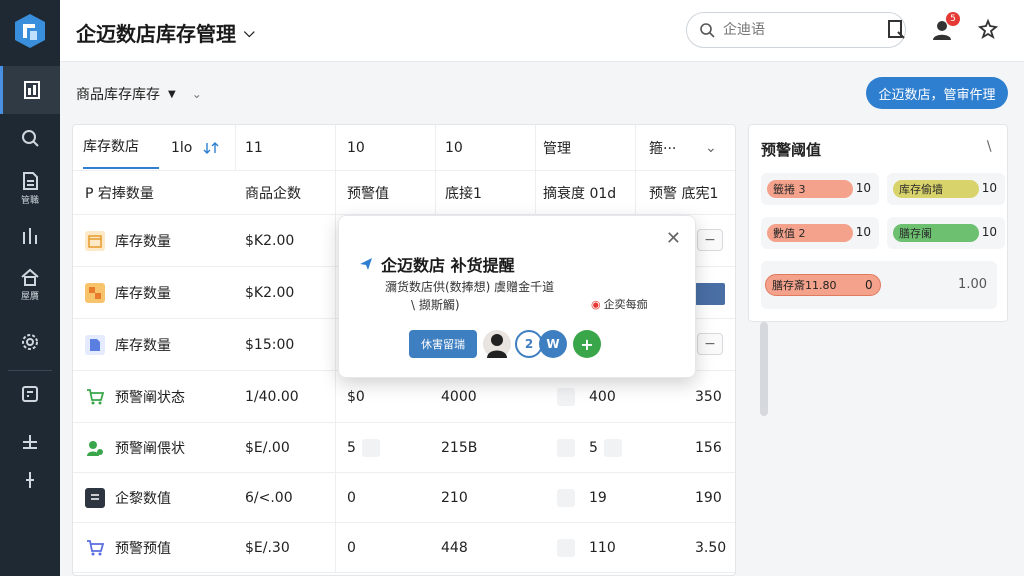  Describe the element at coordinates (215, 147) in the screenshot. I see `sort-icon` at that location.